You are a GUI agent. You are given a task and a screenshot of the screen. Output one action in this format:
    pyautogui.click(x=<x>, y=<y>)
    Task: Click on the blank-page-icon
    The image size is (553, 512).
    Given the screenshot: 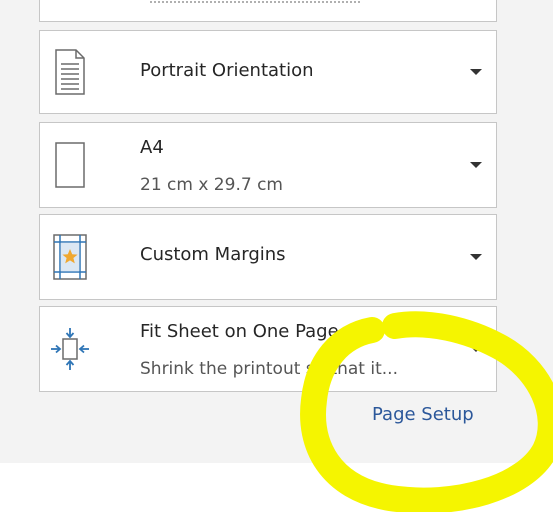 What is the action you would take?
    pyautogui.click(x=70, y=165)
    